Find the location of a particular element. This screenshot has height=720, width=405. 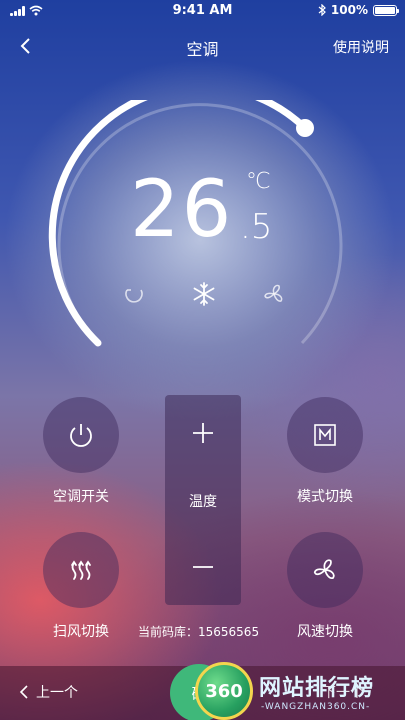

manual-button: 使用说明 is located at coordinates (361, 47).